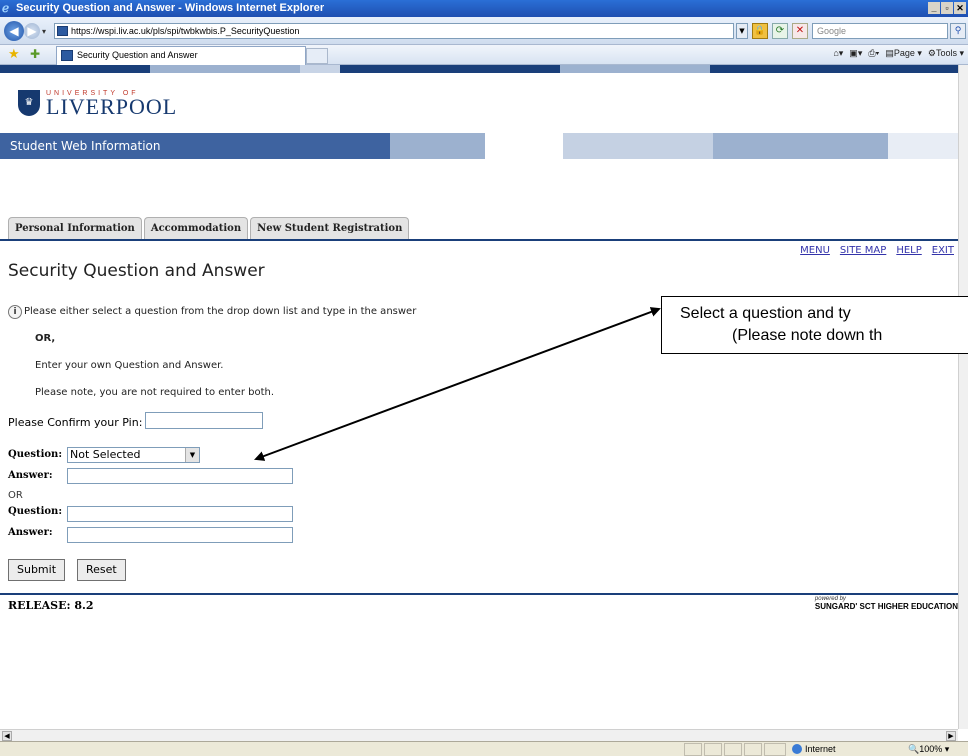  I want to click on zoom-level: 🔍100% ▾, so click(928, 749).